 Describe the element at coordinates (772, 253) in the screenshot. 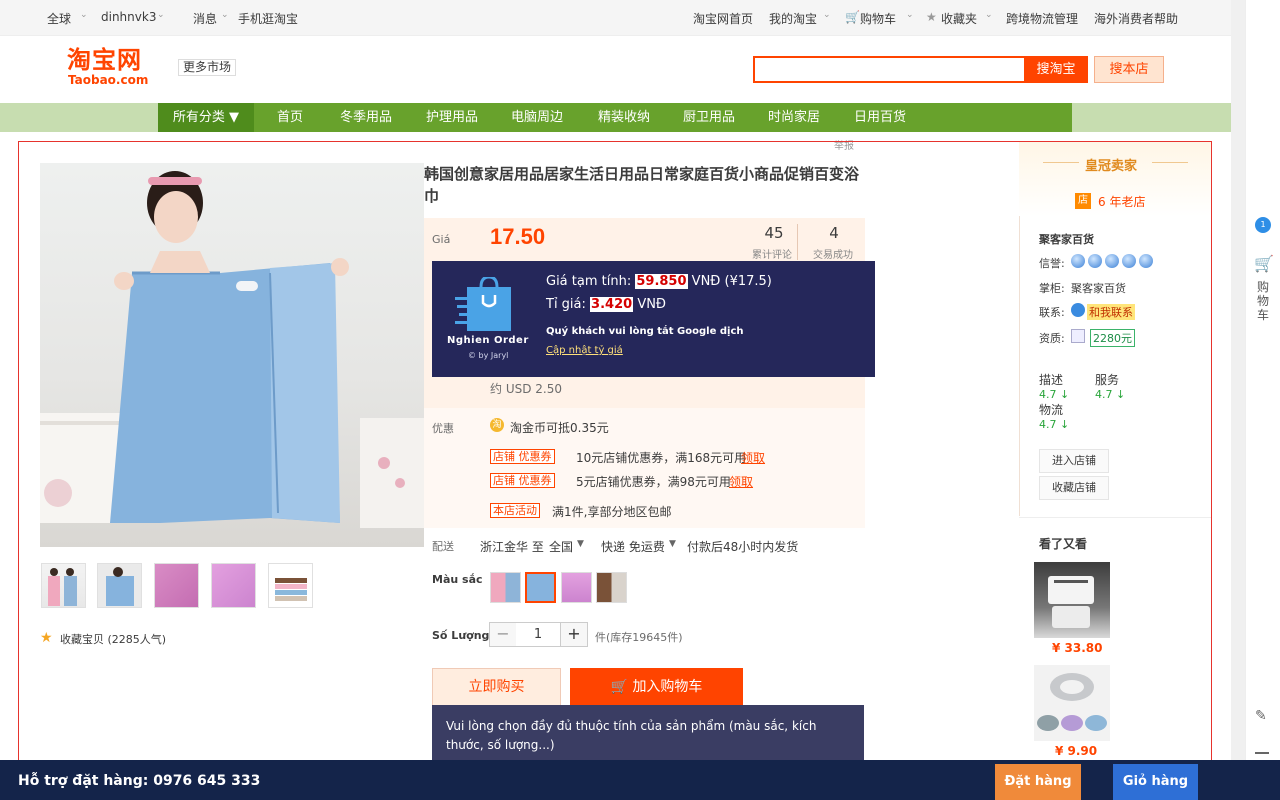

I see `reviews-label: 累计评论` at that location.